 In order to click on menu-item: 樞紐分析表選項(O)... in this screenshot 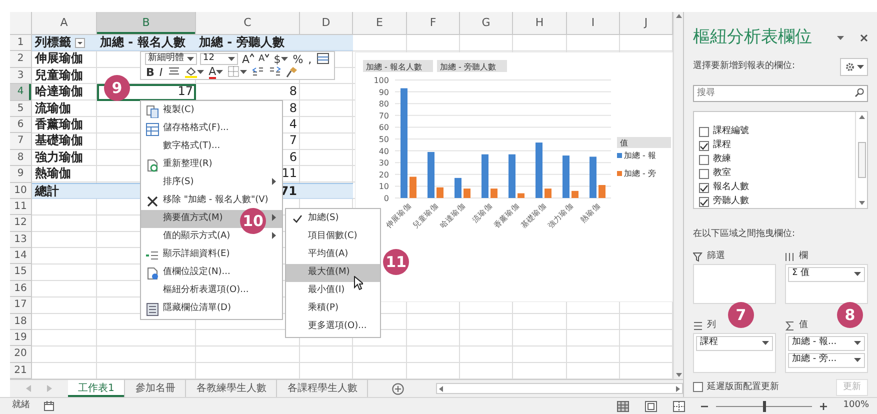, I will do `click(211, 291)`.